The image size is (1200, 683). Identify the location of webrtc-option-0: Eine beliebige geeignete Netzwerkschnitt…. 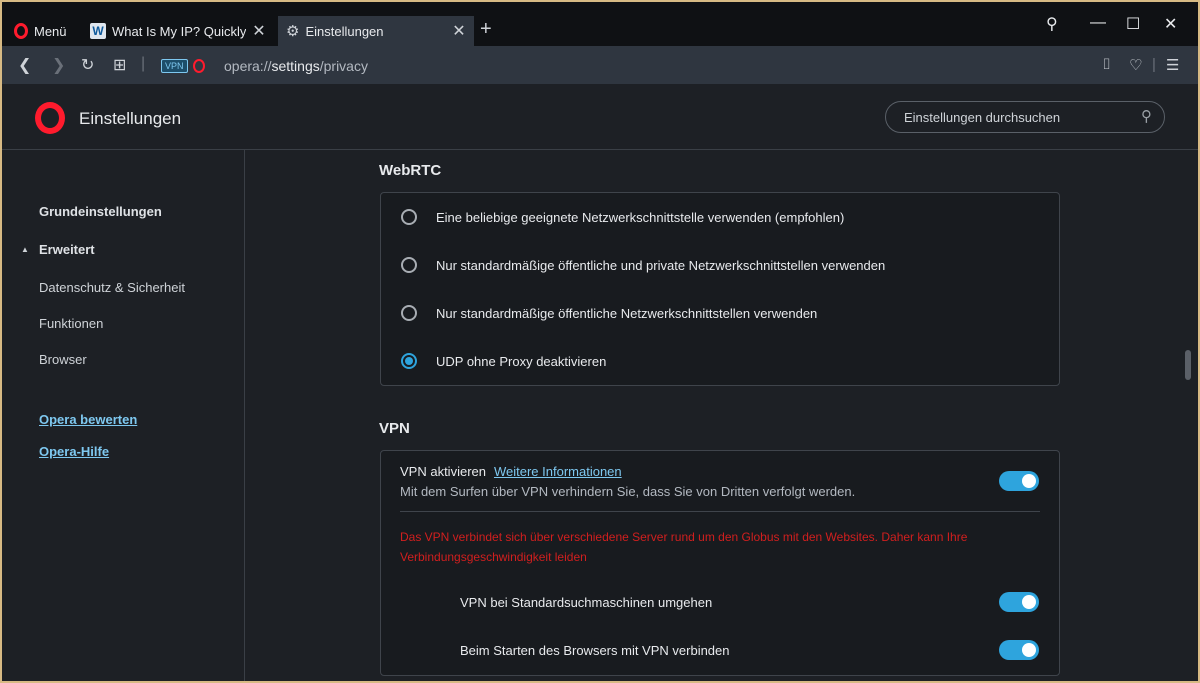
(622, 217).